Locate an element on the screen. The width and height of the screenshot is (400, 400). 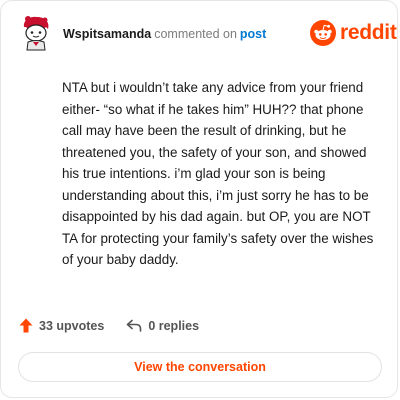
upvote-count: 33 upvotes is located at coordinates (72, 325).